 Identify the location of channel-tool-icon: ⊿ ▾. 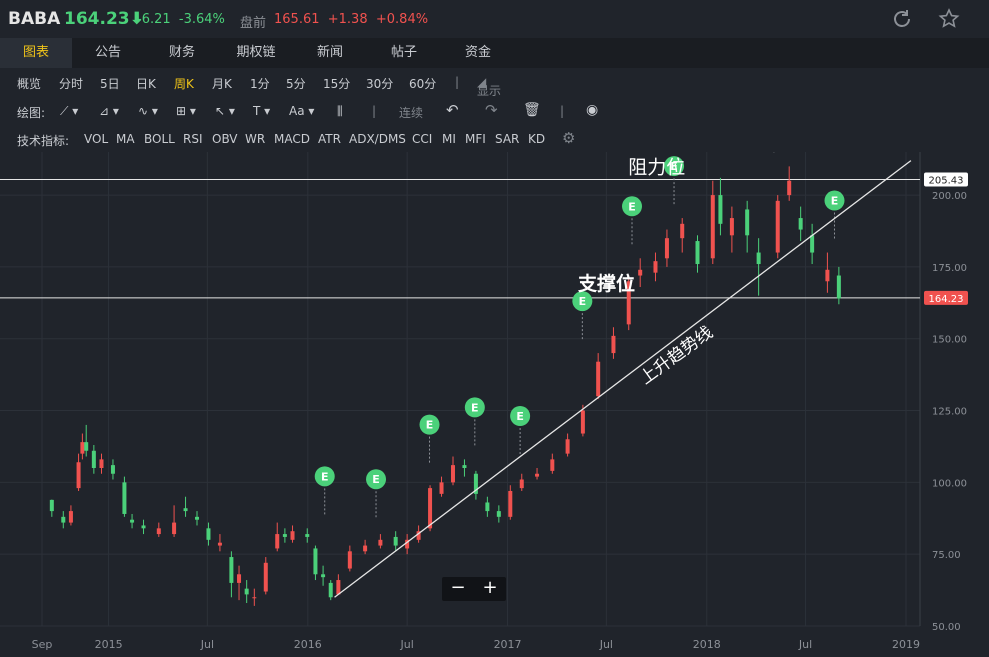
(109, 111).